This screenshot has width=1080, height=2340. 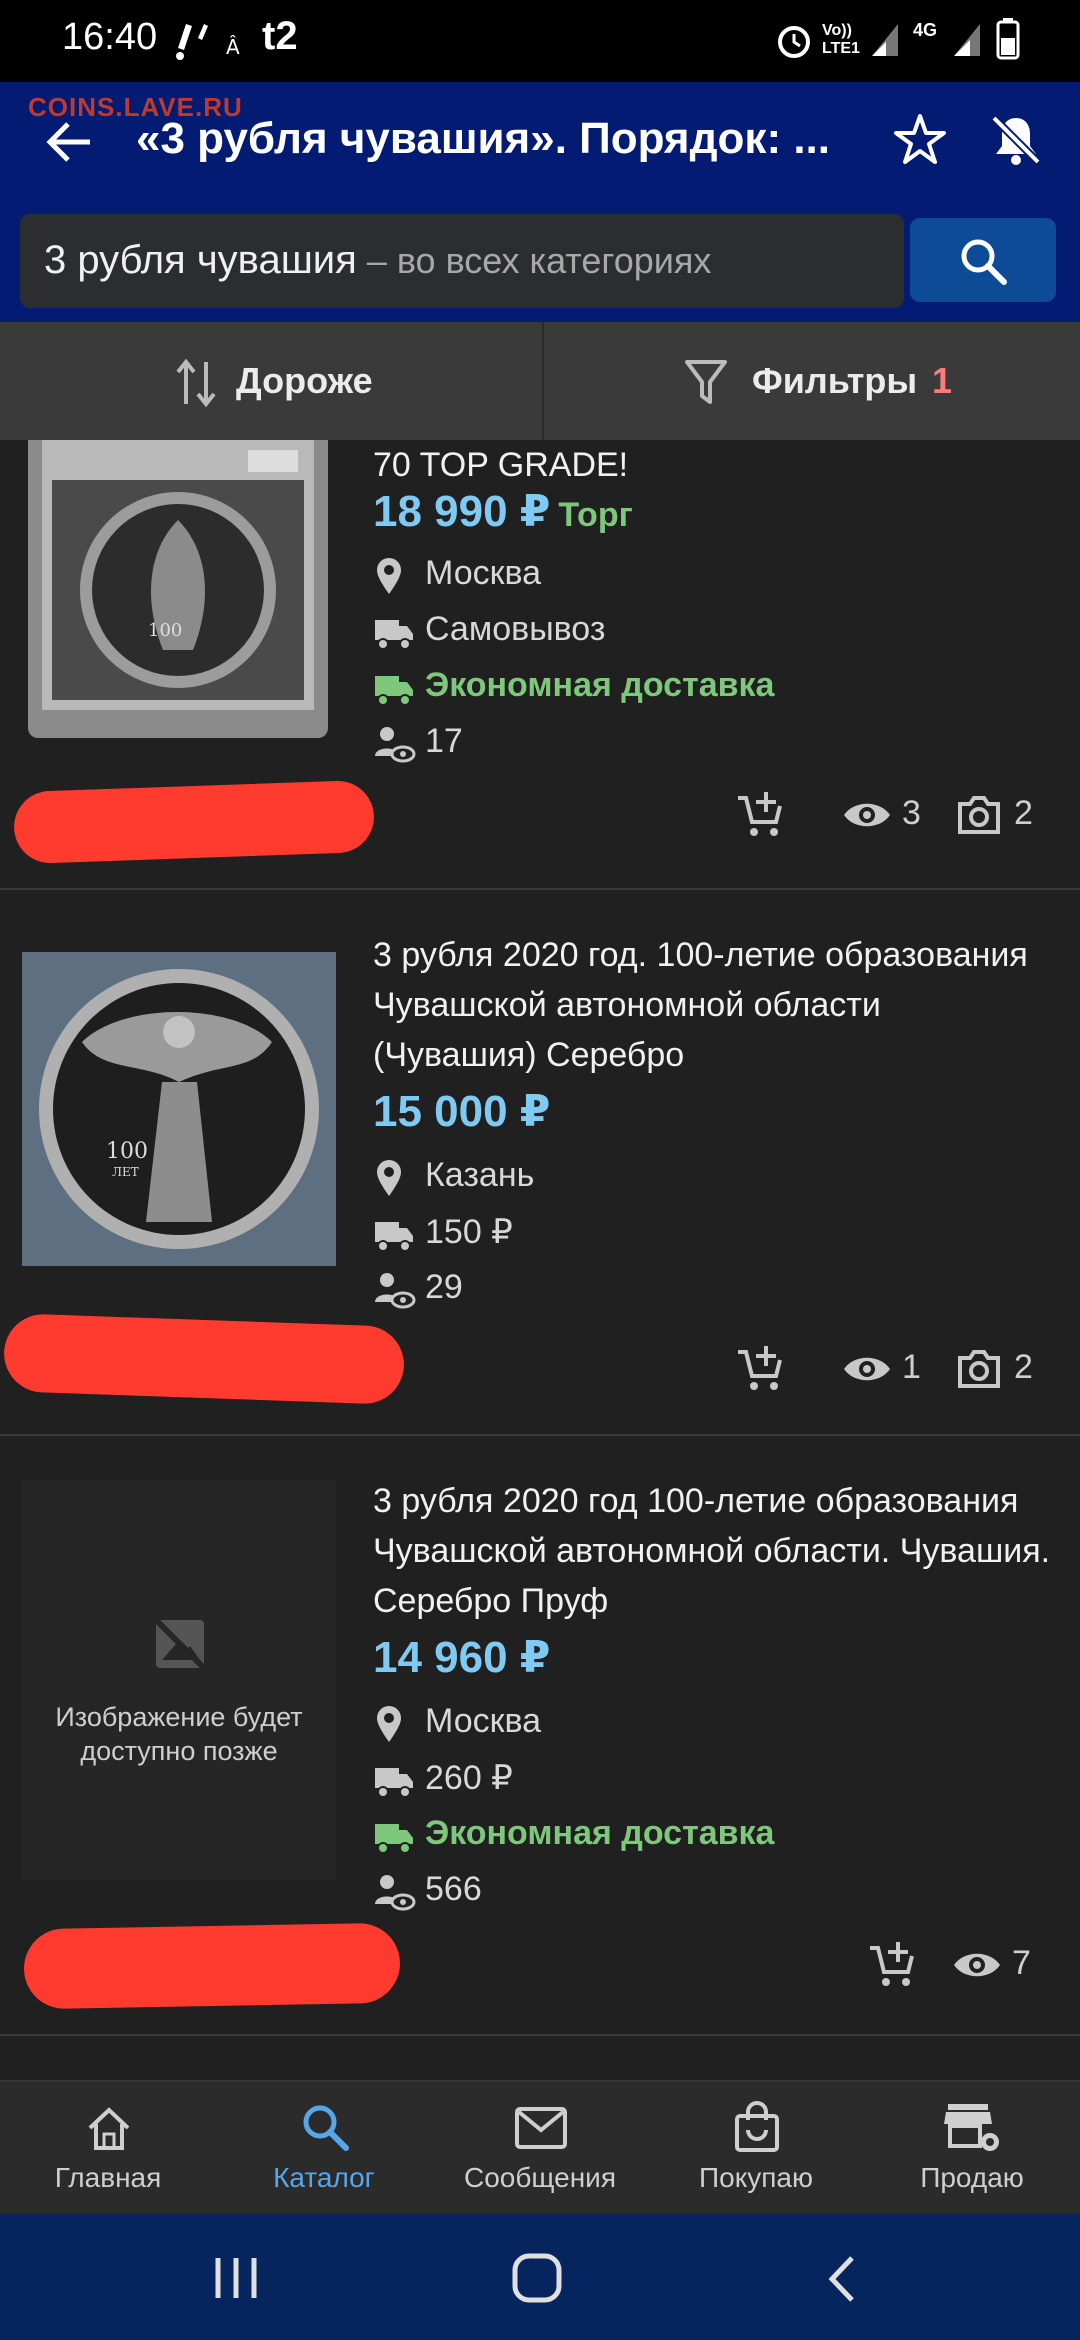 What do you see at coordinates (540, 41) in the screenshot?
I see `status-bar: 16:40 Â t2 Vo)) LTE1 4G` at bounding box center [540, 41].